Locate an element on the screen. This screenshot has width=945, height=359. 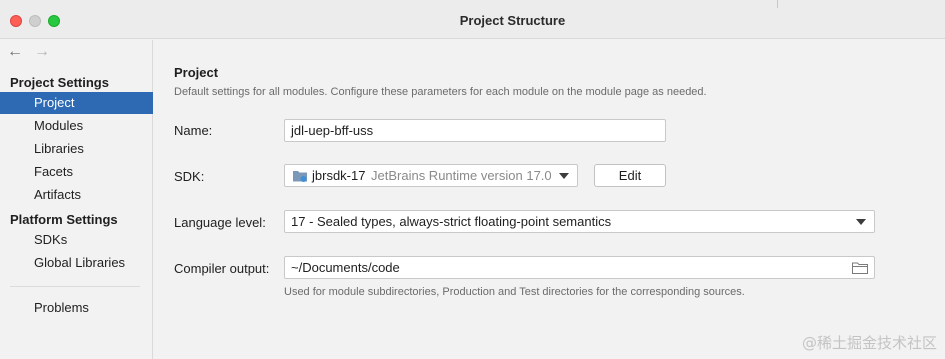
compiler-output-value: ~/Documents/code is located at coordinates (345, 267).